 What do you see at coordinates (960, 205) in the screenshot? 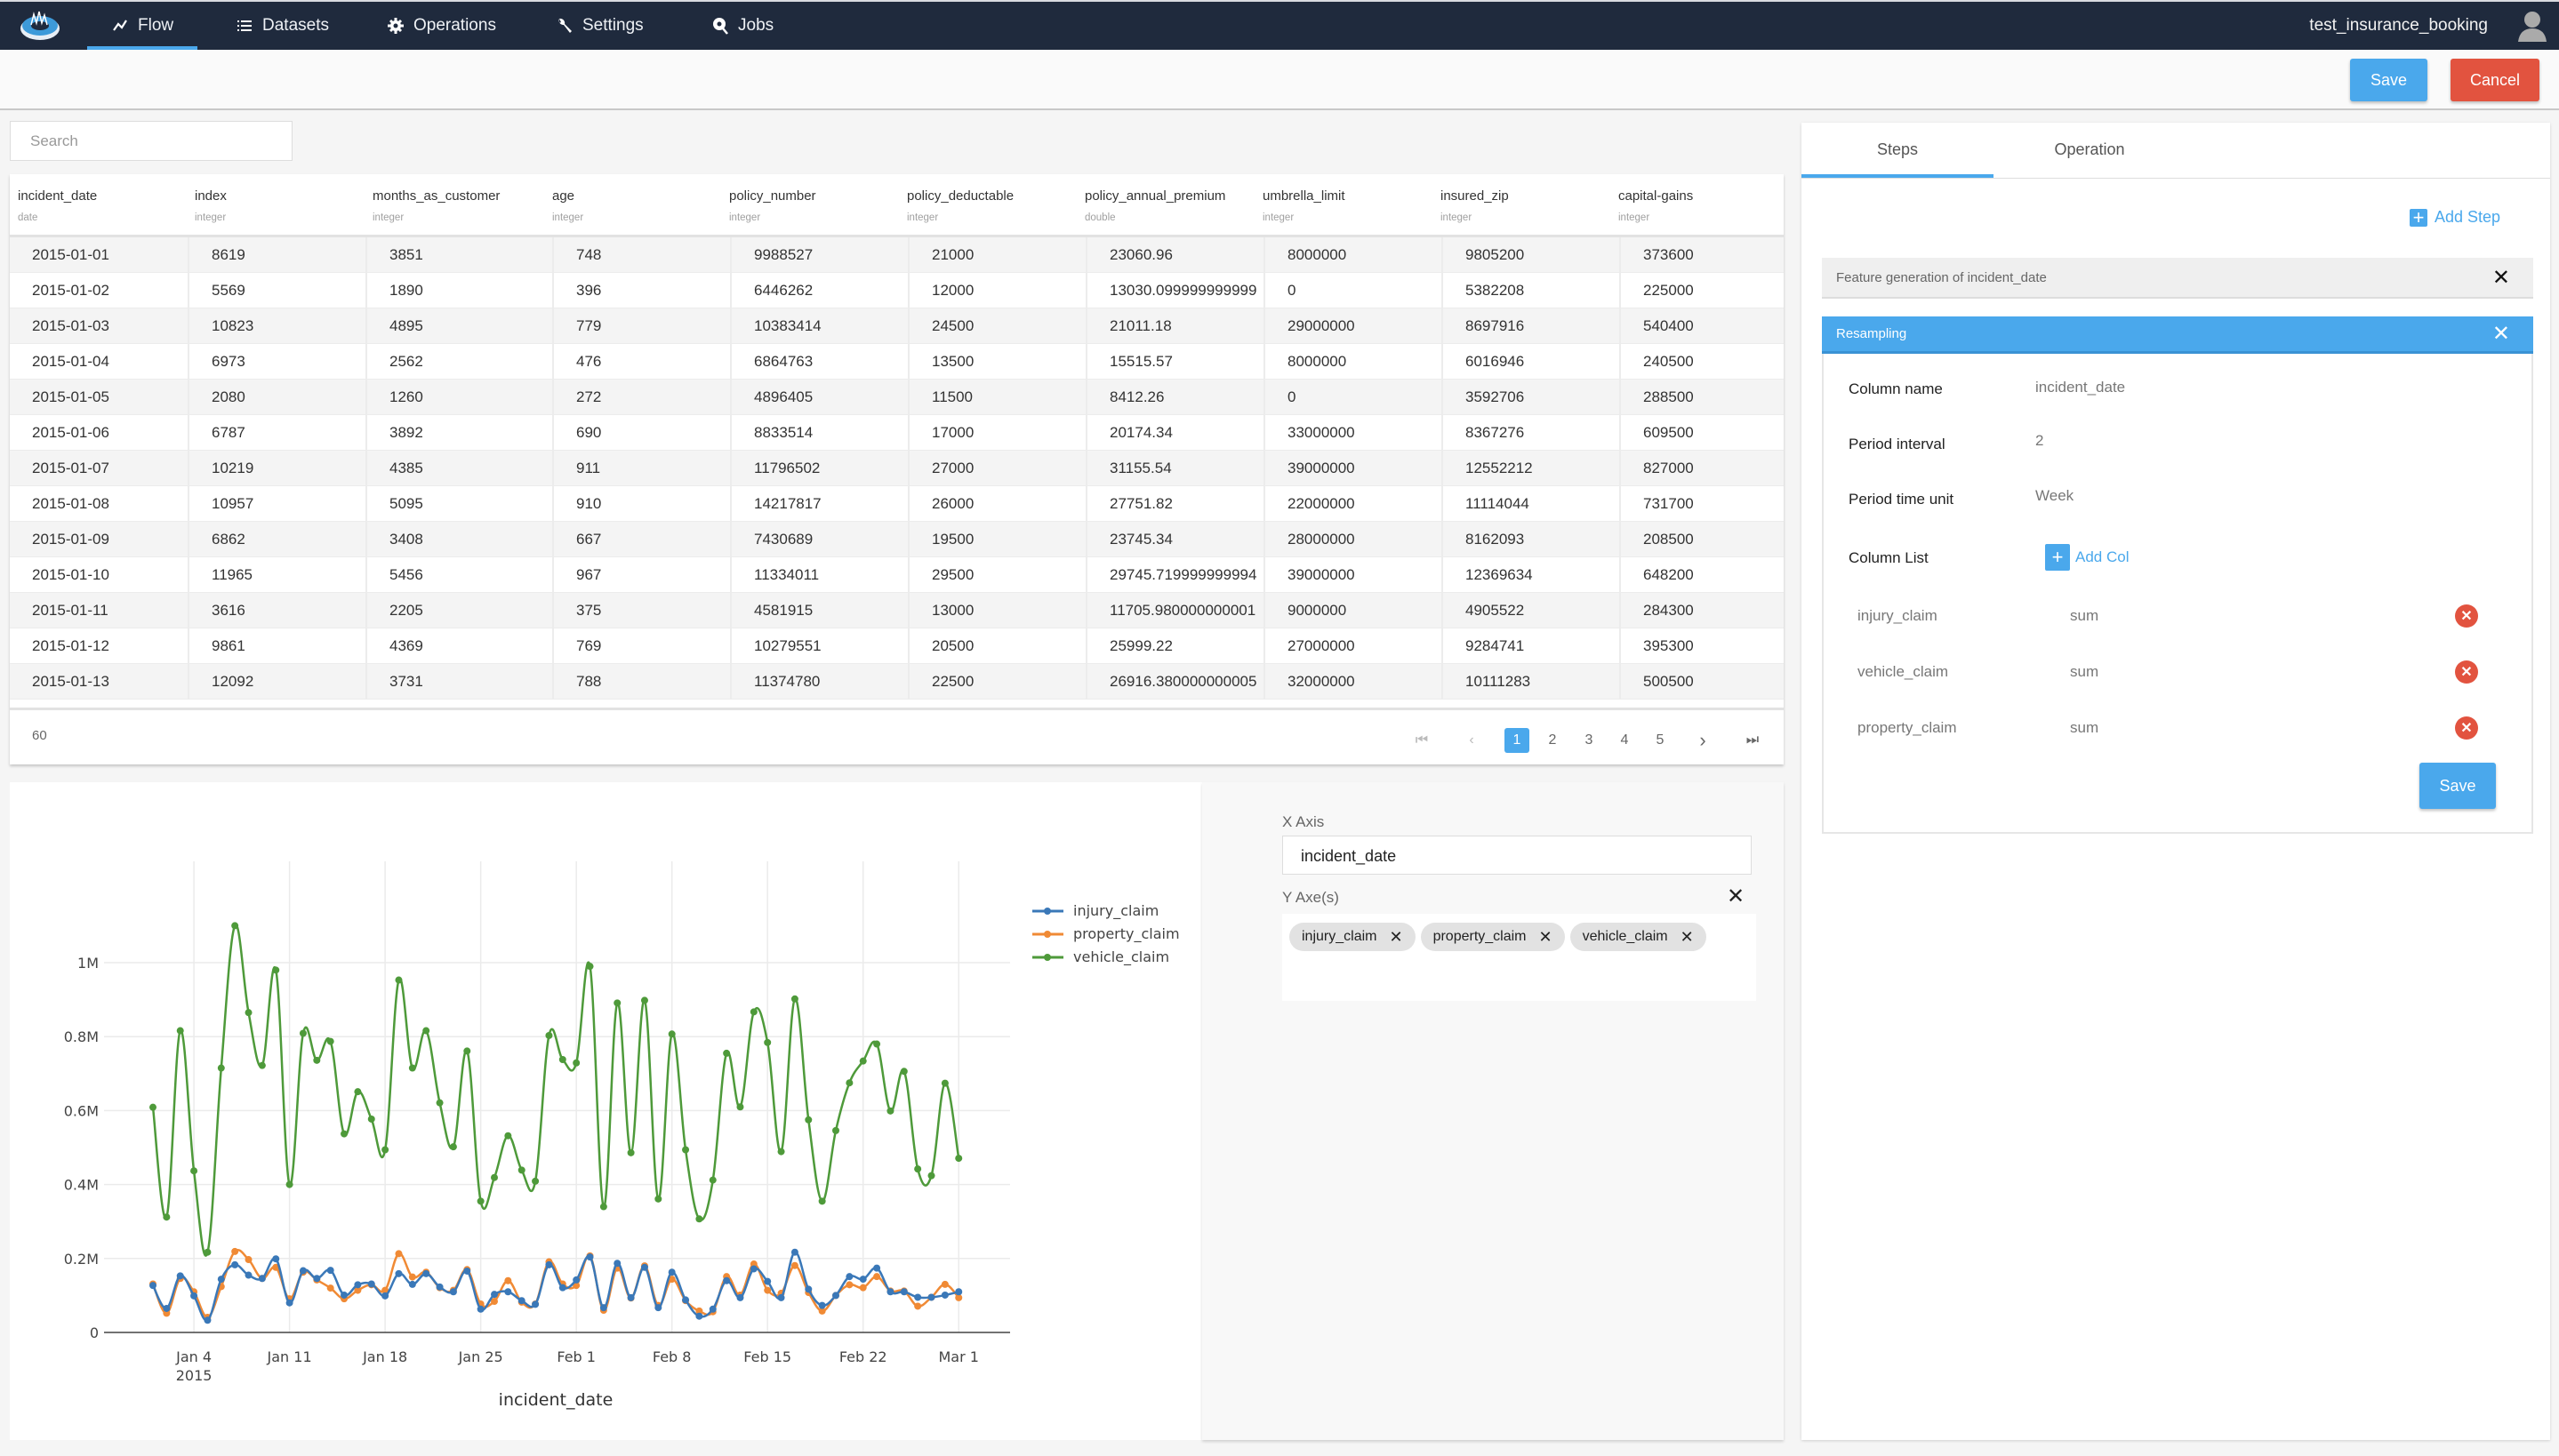
I see `column-header: policy_deductable integer` at bounding box center [960, 205].